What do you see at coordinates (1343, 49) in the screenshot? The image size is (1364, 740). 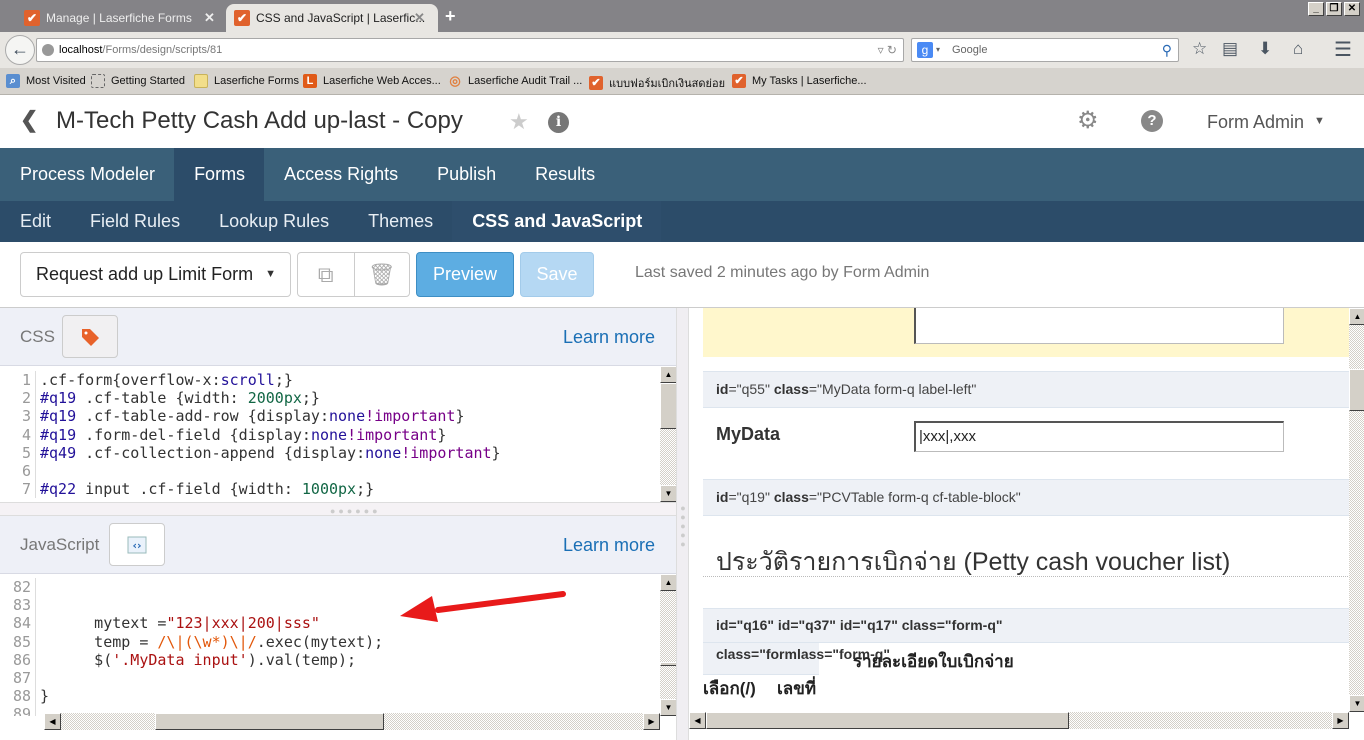 I see `menu-icon: ☰` at bounding box center [1343, 49].